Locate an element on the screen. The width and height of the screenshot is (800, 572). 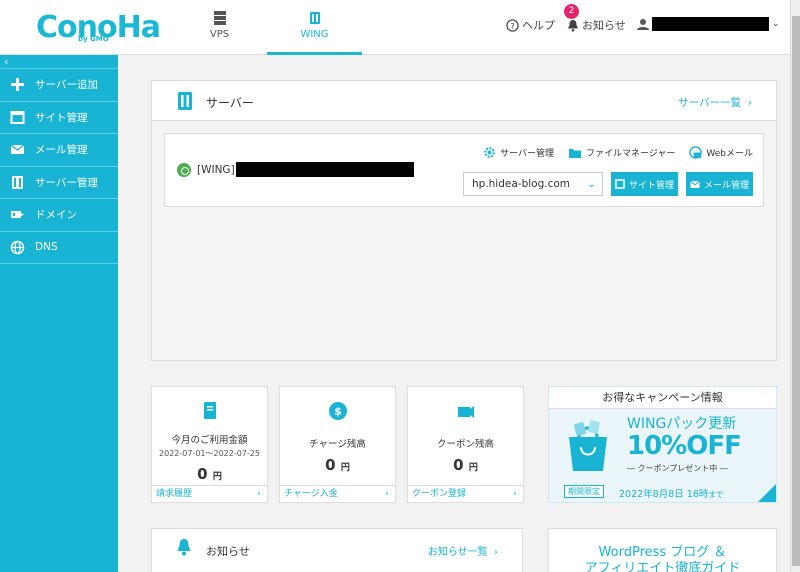
tab-wing: WING is located at coordinates (314, 27).